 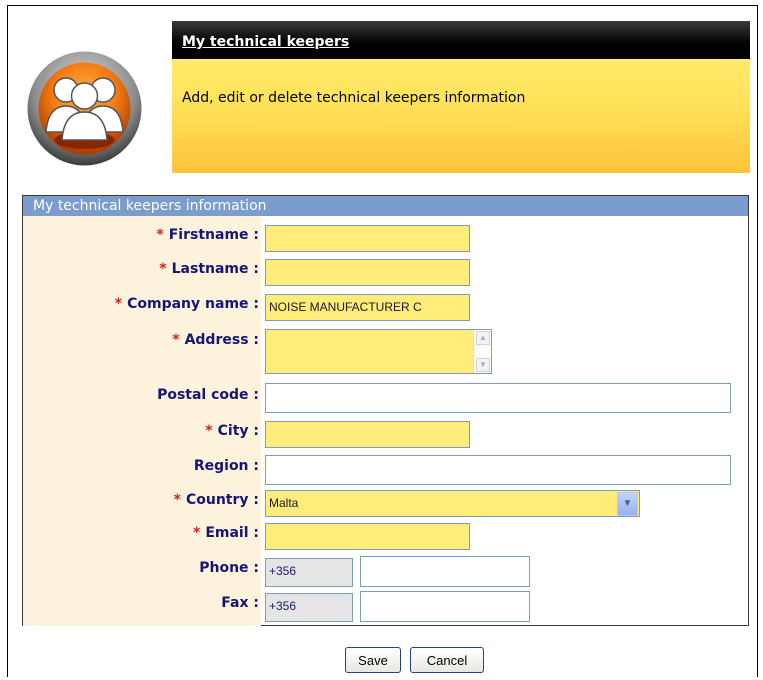 I want to click on save-button: Save, so click(x=373, y=660).